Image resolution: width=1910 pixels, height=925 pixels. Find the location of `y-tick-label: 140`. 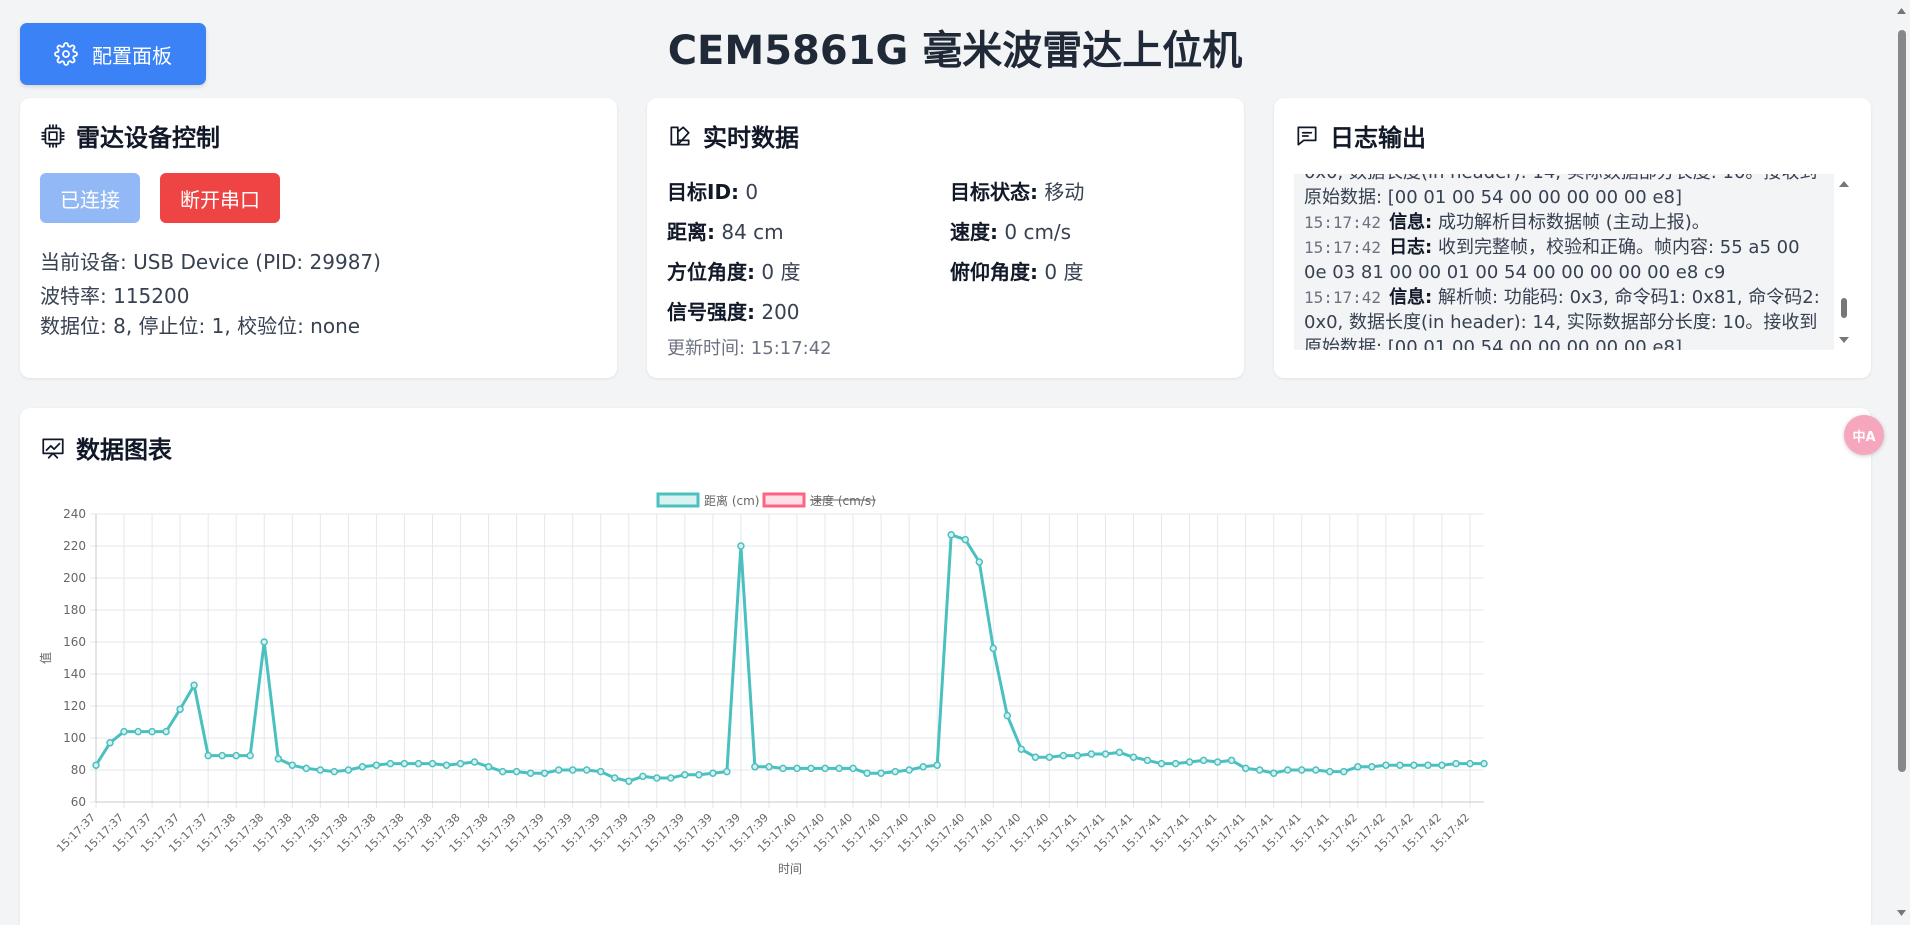

y-tick-label: 140 is located at coordinates (74, 674).